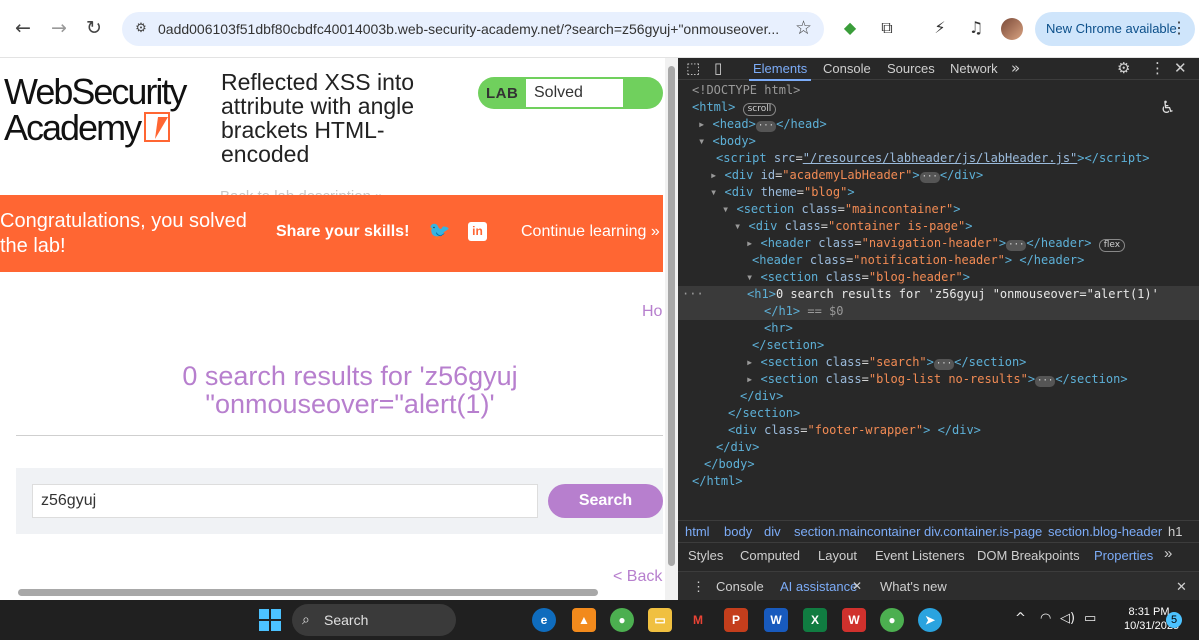 Image resolution: width=1199 pixels, height=640 pixels. What do you see at coordinates (854, 620) in the screenshot?
I see `wps-icon: W` at bounding box center [854, 620].